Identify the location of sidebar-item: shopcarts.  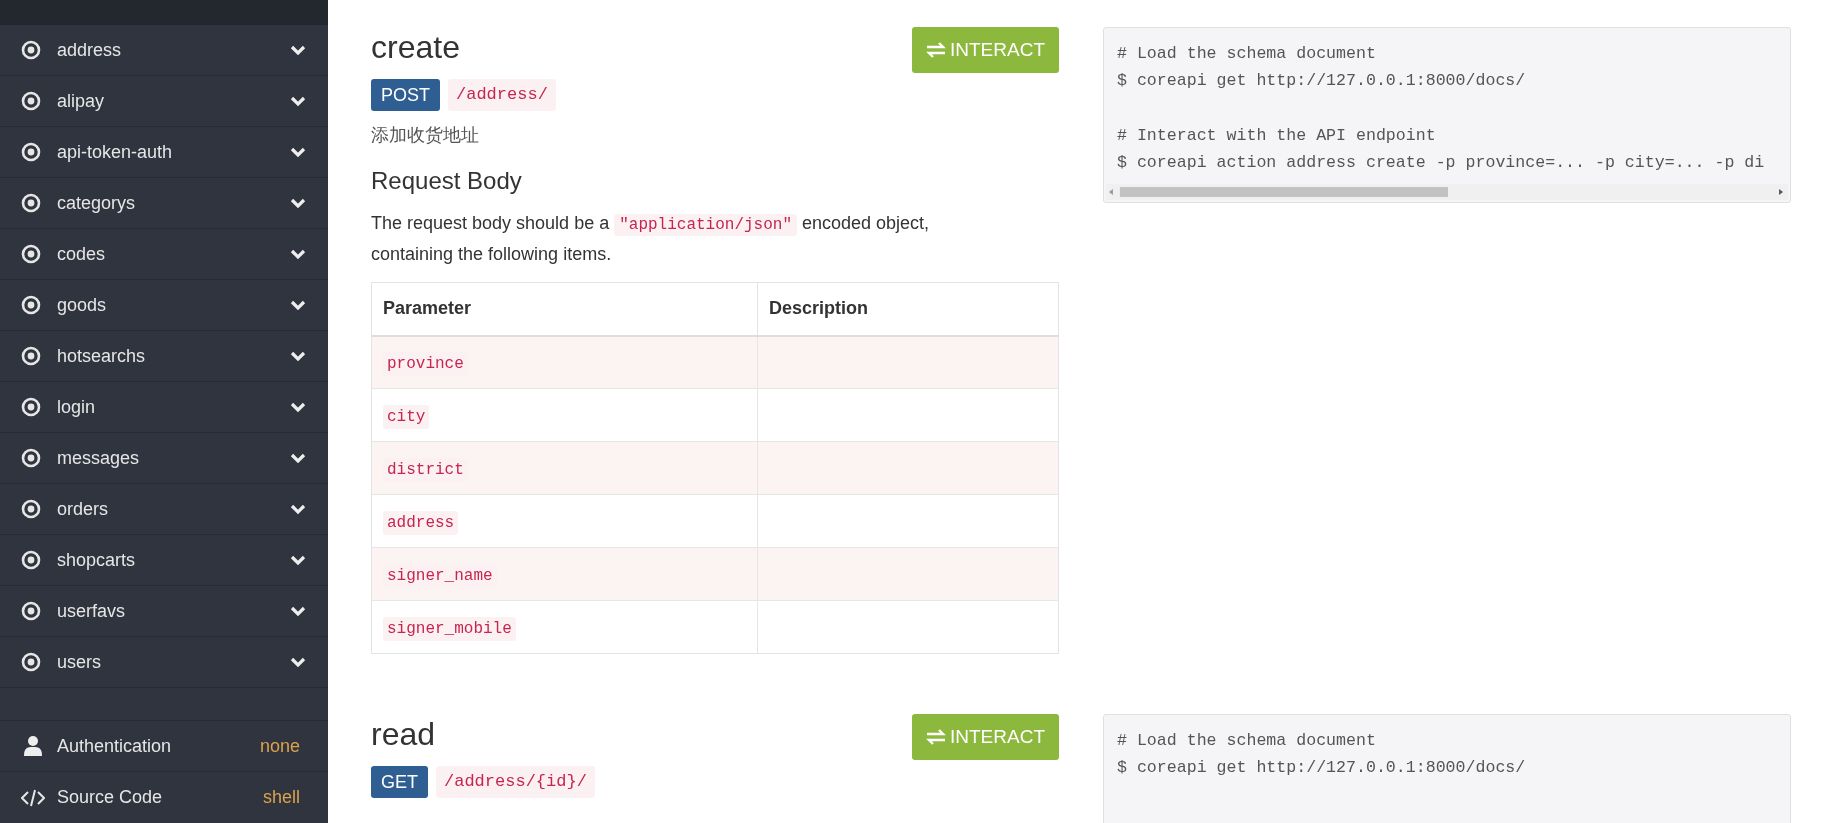
(164, 560).